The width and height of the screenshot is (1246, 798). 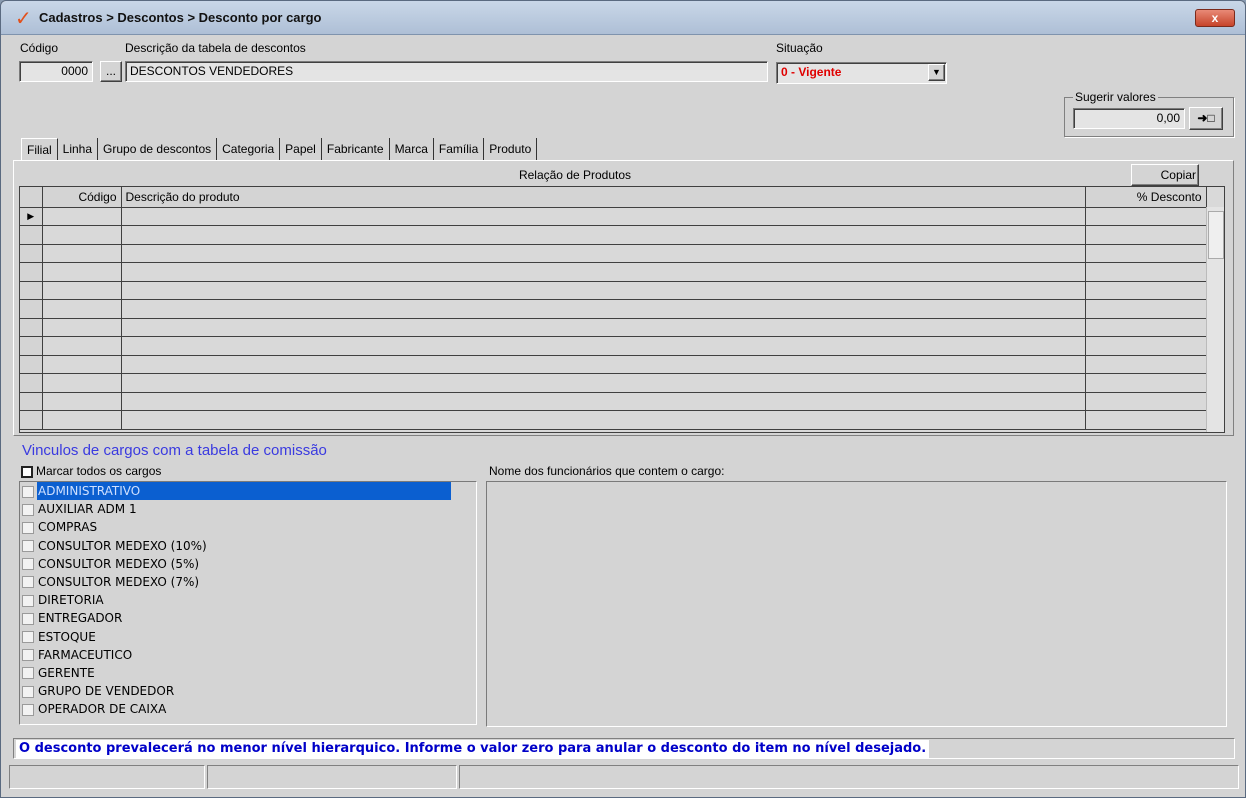 I want to click on col-descricao: Descrição do produto, so click(x=603, y=197).